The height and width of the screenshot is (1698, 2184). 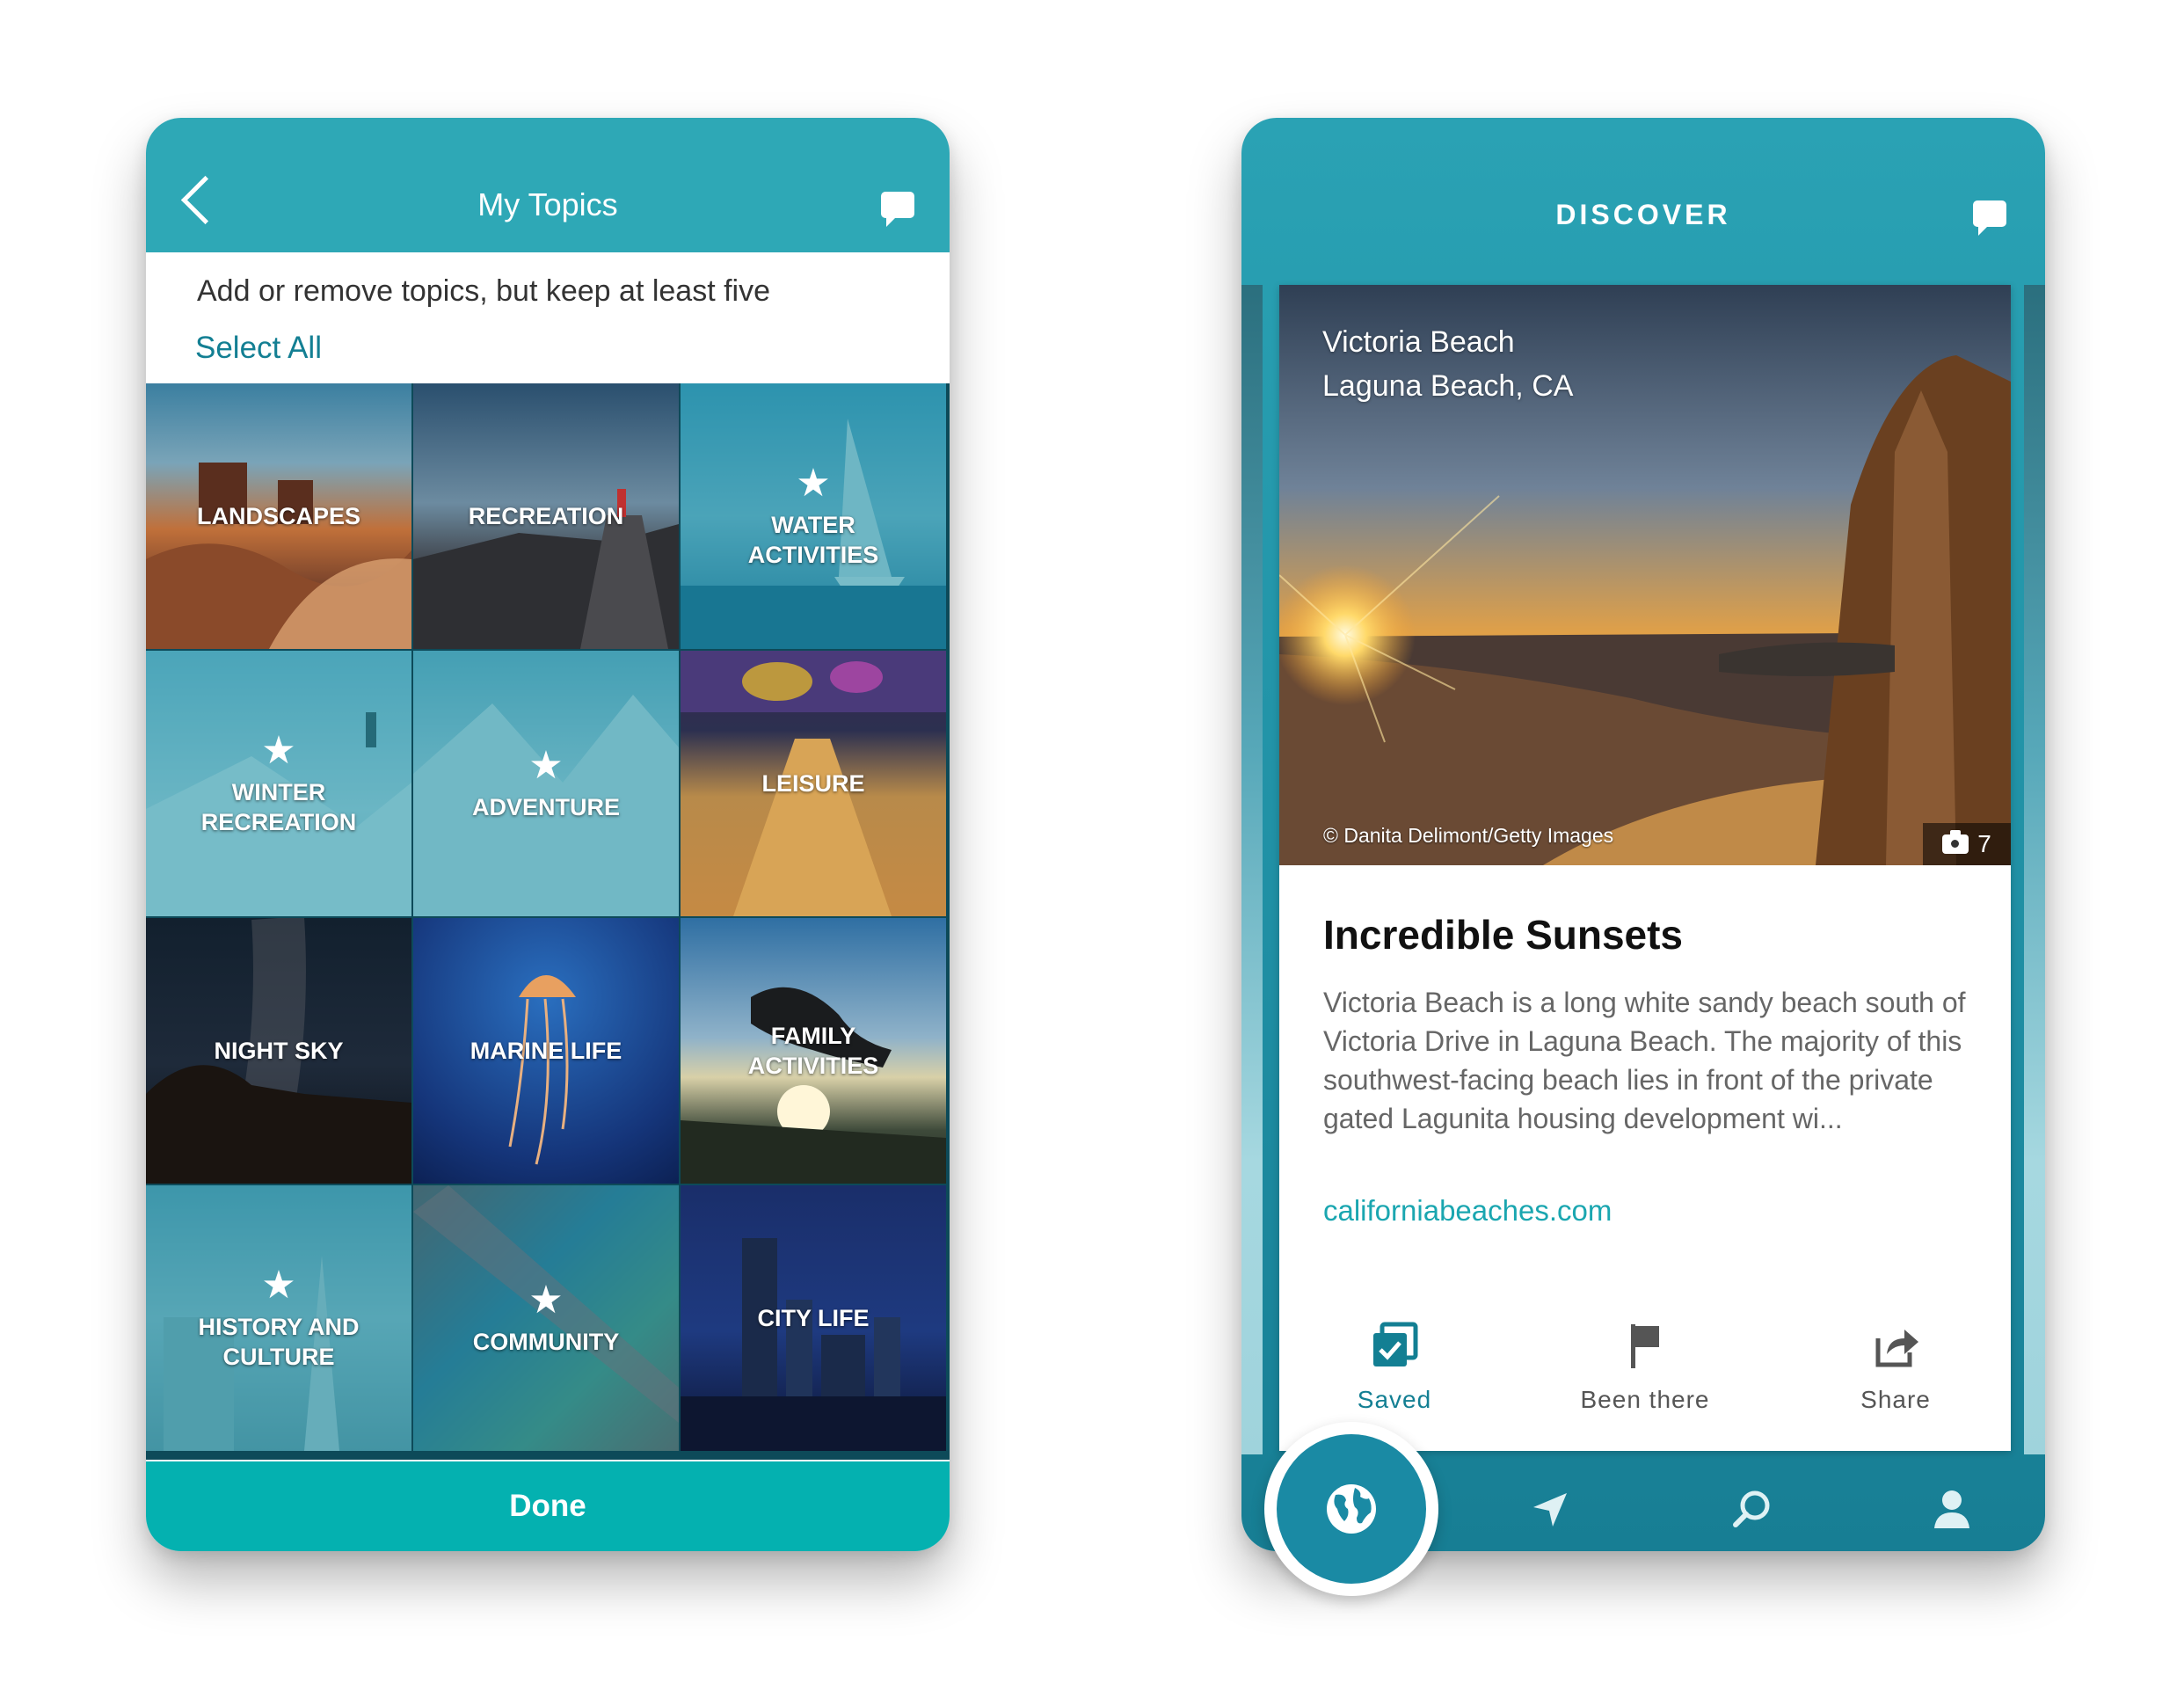 What do you see at coordinates (1645, 1400) in the screenshot?
I see `been-there-label: Been there` at bounding box center [1645, 1400].